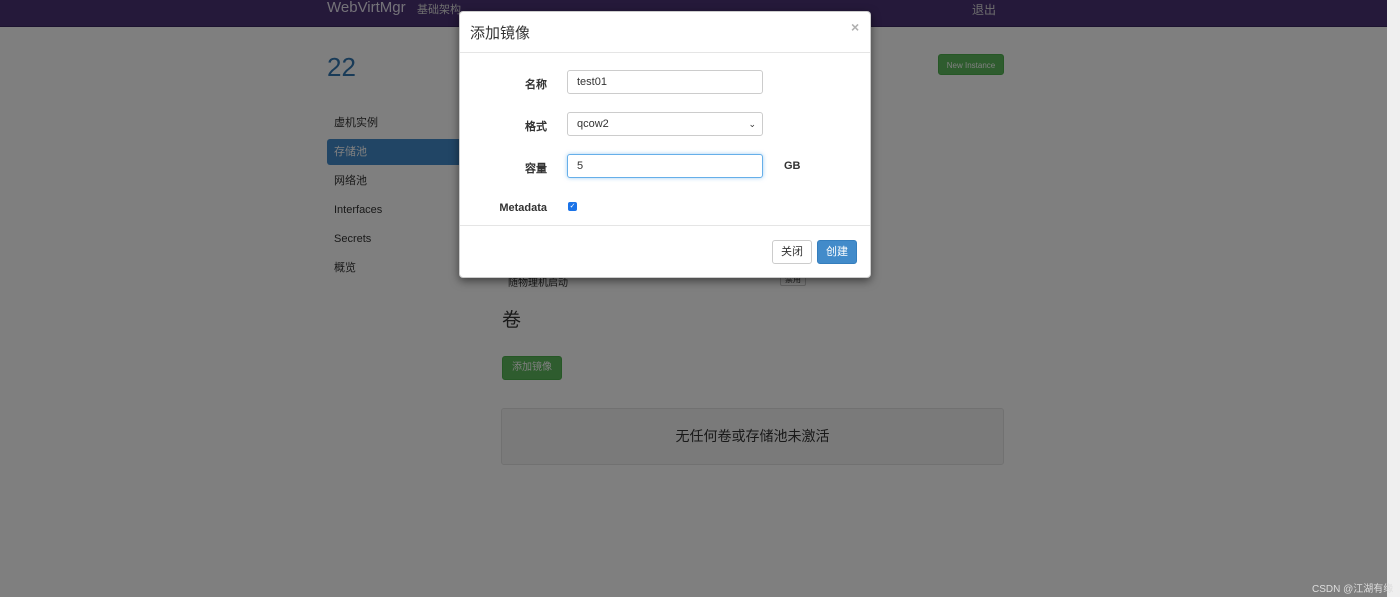 The image size is (1400, 597). What do you see at coordinates (1393, 298) in the screenshot?
I see `scrollbar-track` at bounding box center [1393, 298].